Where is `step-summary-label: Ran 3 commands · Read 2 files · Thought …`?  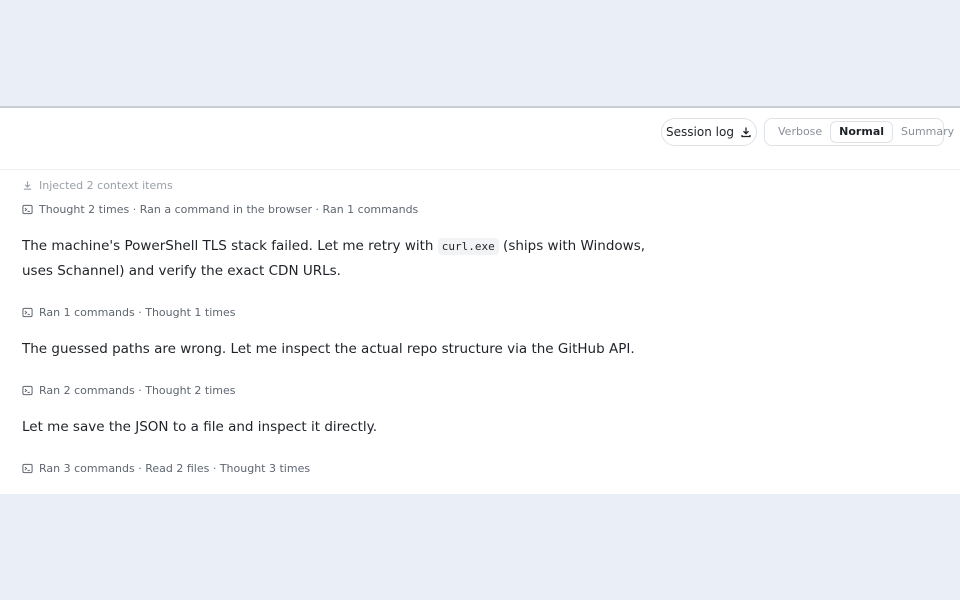 step-summary-label: Ran 3 commands · Read 2 files · Thought … is located at coordinates (175, 468).